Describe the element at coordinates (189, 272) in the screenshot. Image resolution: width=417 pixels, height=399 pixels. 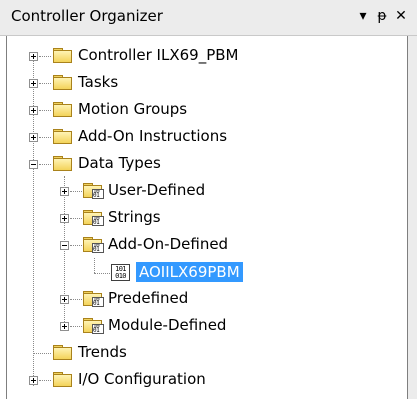
I see `tree-item-label-selected: AOIILX69PBM` at that location.